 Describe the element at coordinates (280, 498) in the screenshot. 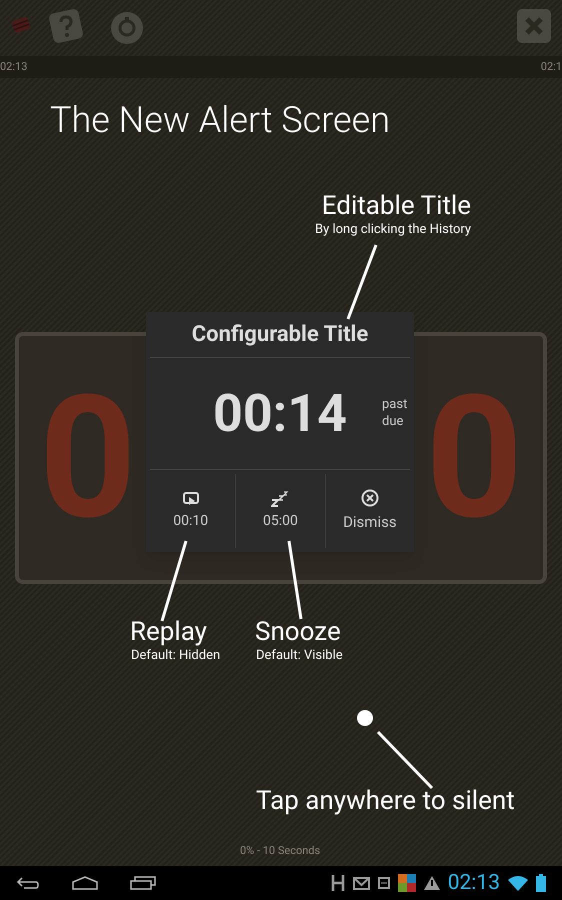

I see `sleep-icon` at that location.